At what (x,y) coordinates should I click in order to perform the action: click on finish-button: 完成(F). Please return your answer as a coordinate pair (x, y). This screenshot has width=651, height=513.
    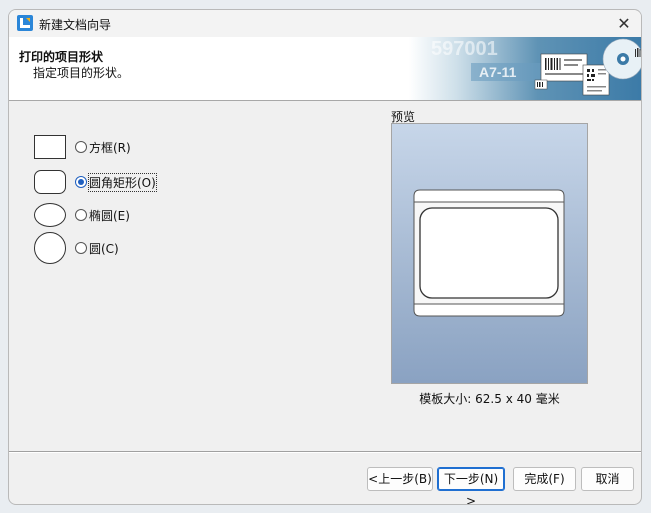
    Looking at the image, I should click on (544, 479).